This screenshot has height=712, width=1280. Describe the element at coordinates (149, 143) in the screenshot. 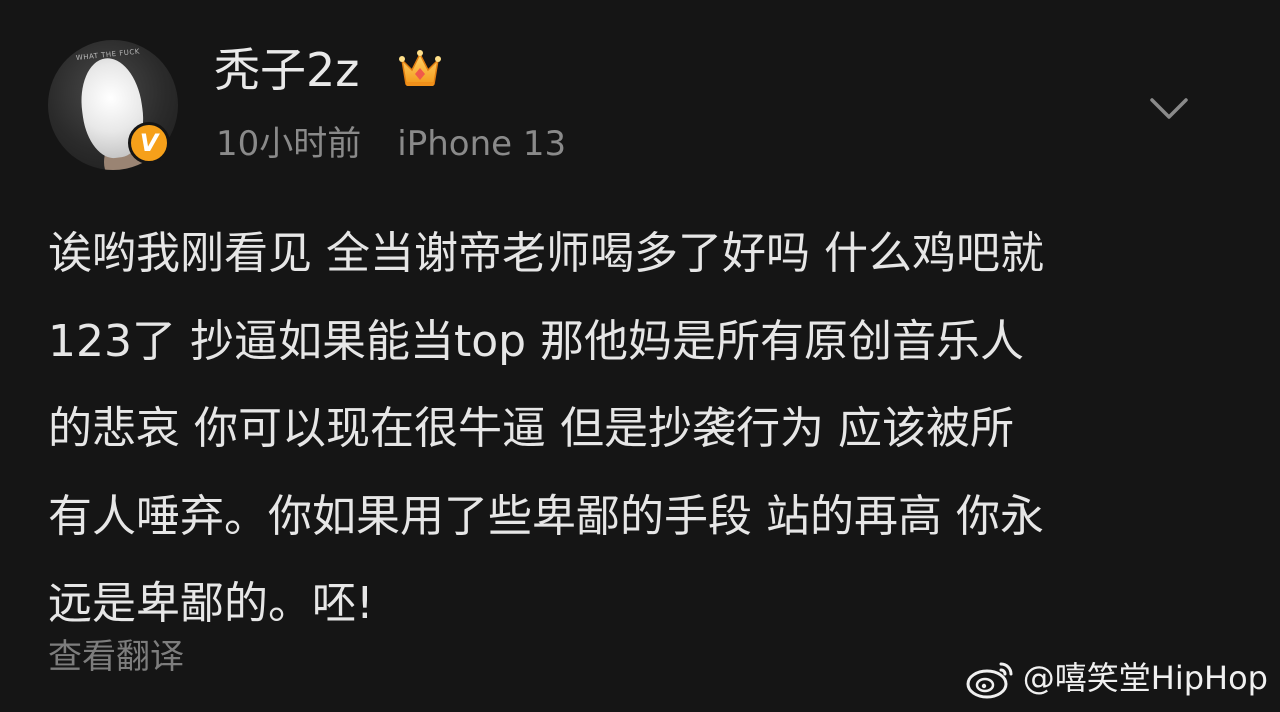

I see `verified-badge-icon: V` at that location.